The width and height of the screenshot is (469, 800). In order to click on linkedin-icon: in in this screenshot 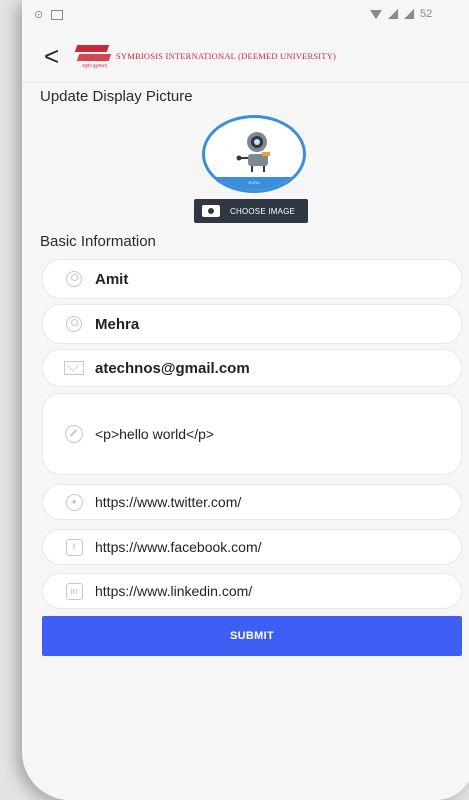, I will do `click(74, 591)`.